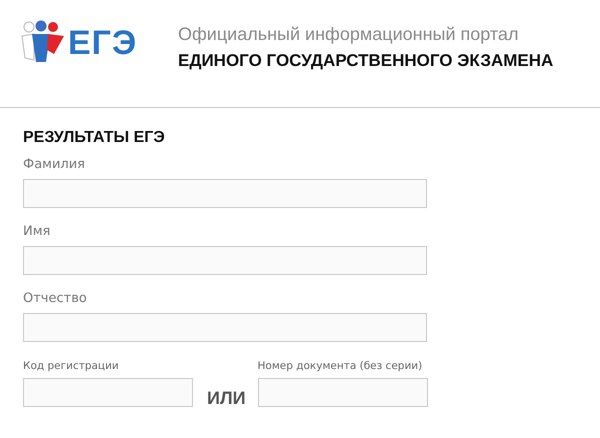 The height and width of the screenshot is (438, 600). I want to click on or-separator: ИЛИ, so click(226, 398).